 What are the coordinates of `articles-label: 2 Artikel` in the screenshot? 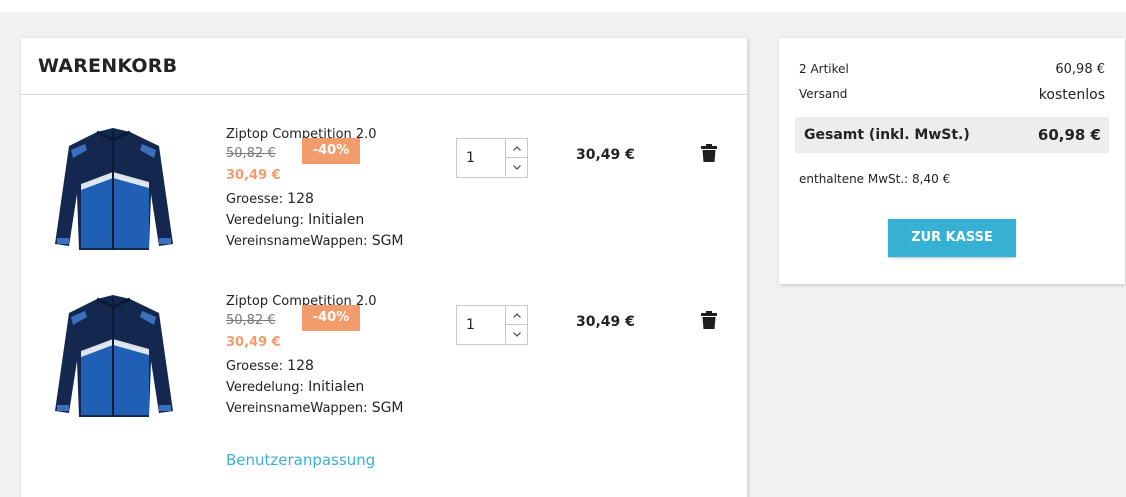 It's located at (824, 69).